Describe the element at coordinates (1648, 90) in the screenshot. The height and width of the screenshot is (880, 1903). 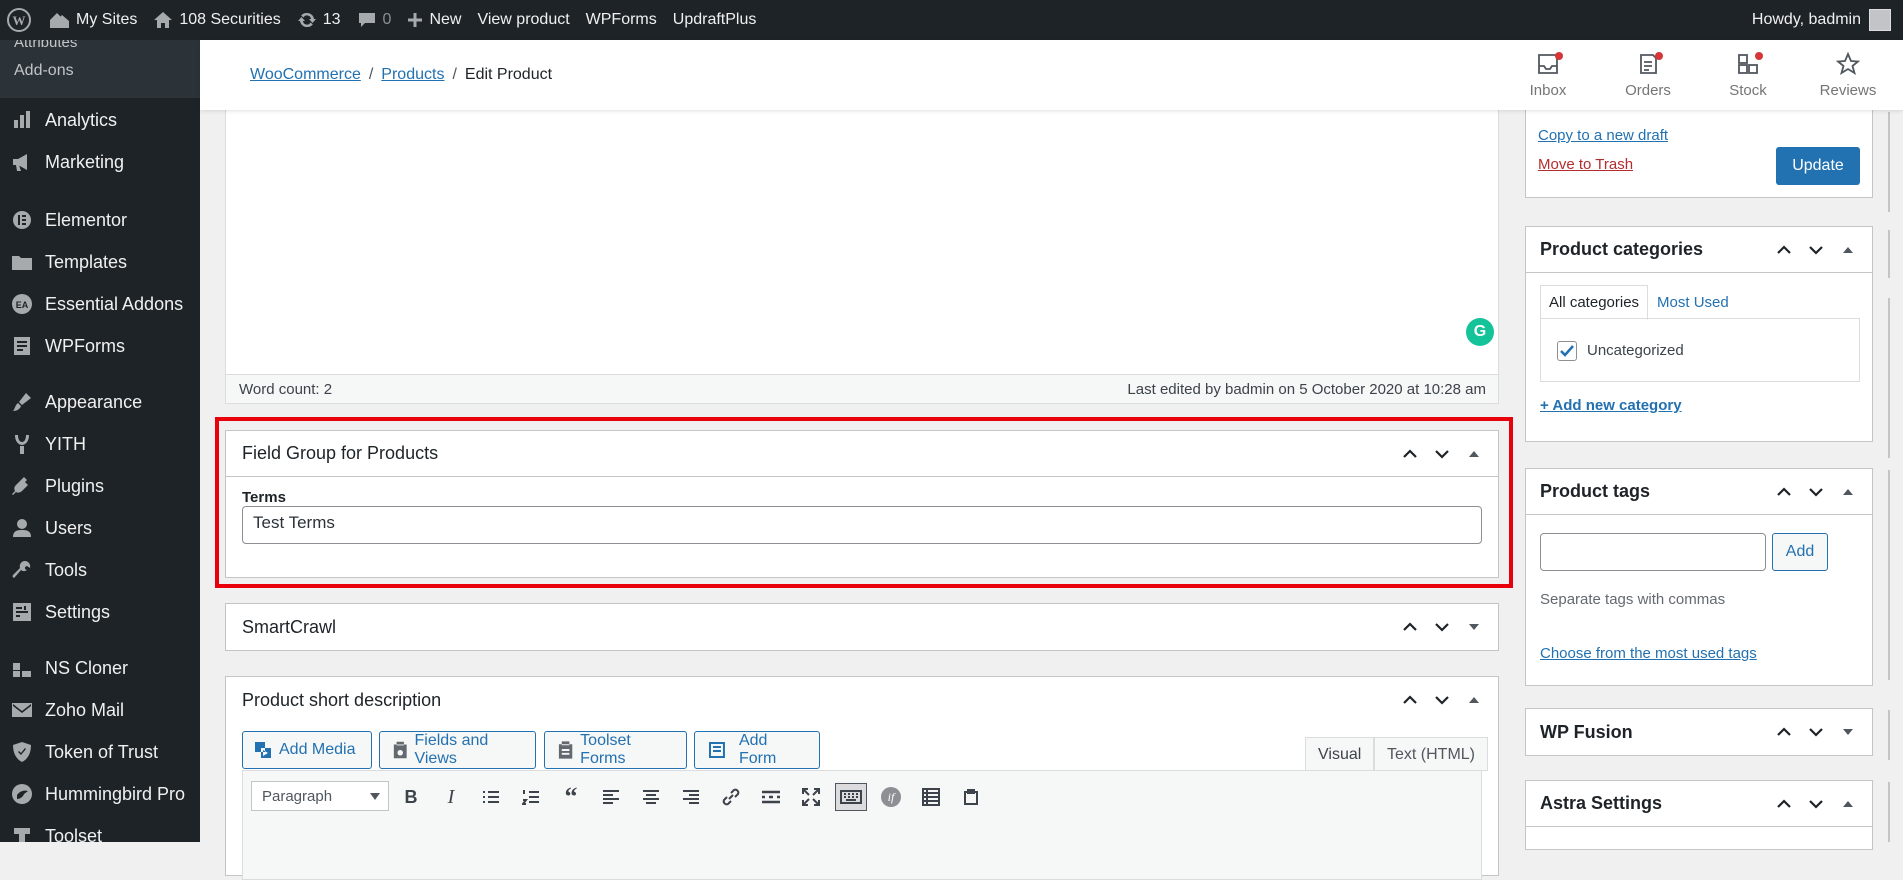
I see `header-action-label: Orders` at that location.